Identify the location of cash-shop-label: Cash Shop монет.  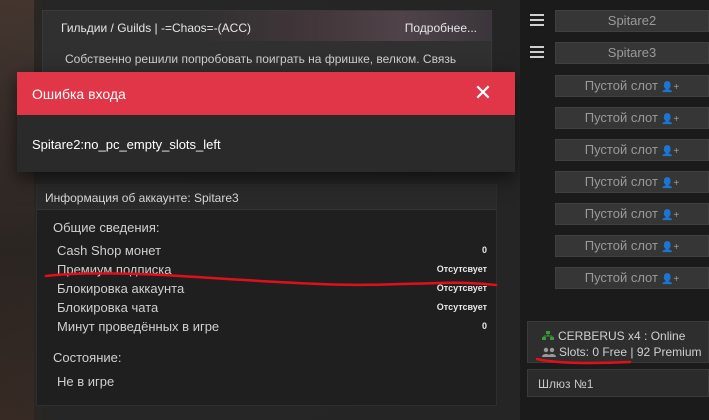
(109, 250).